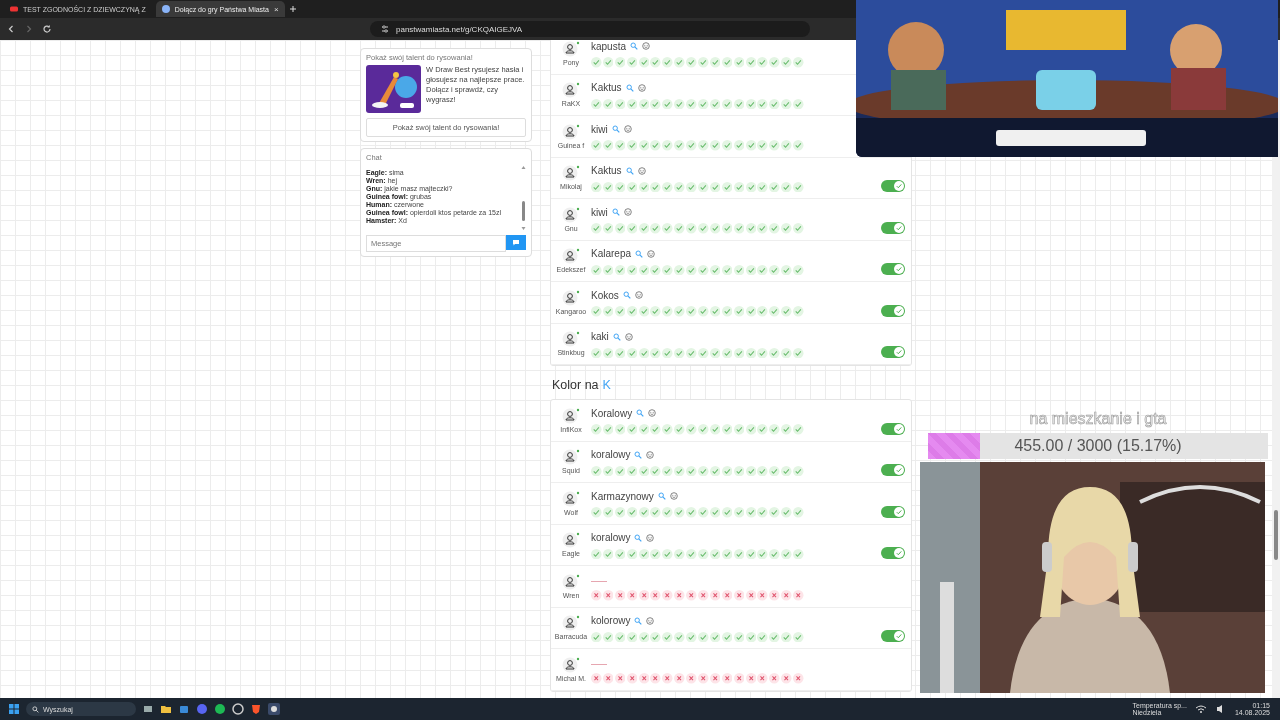  I want to click on speech-bubble-icon, so click(516, 242).